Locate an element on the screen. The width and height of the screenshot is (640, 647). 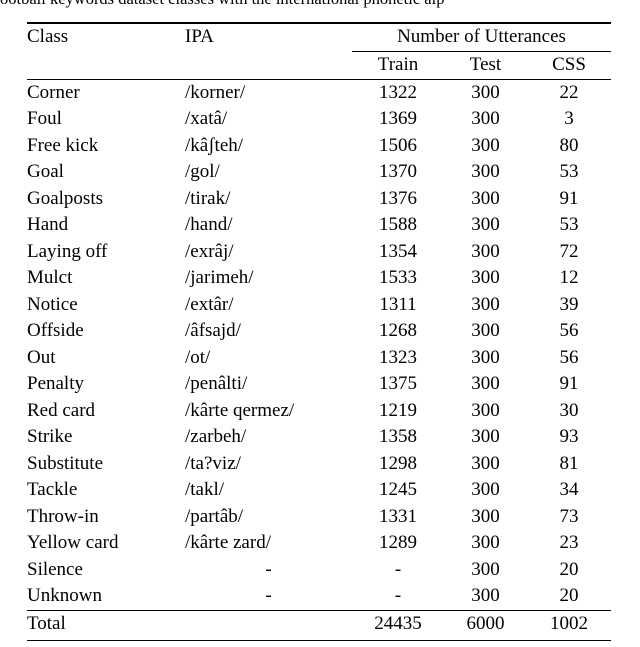
table-row: Unknown - - 300 20 is located at coordinates (319, 596).